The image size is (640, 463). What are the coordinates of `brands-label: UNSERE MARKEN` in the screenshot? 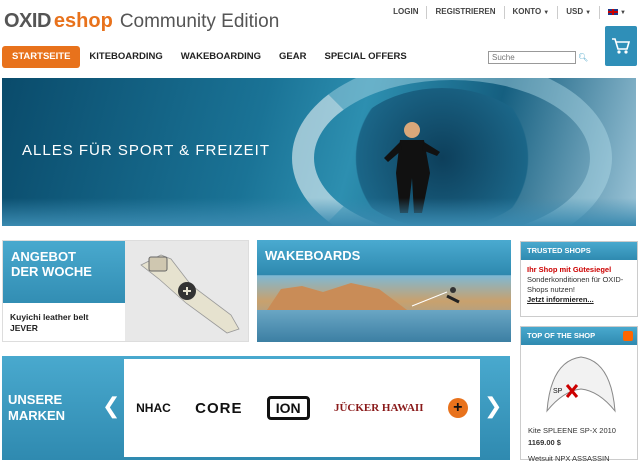 It's located at (36, 408).